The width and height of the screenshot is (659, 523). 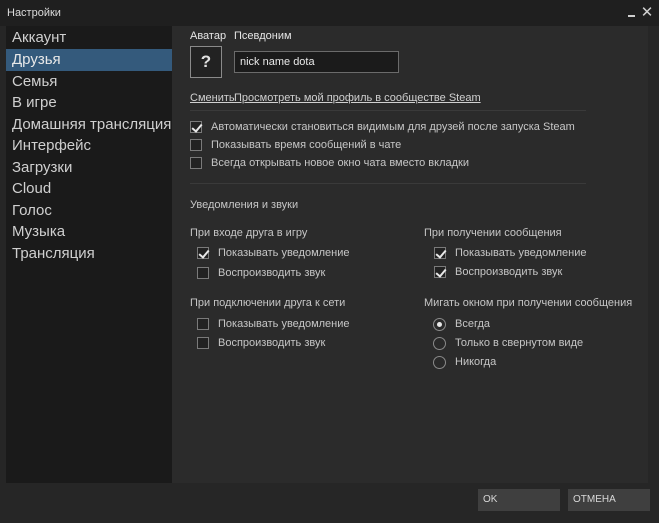 What do you see at coordinates (493, 233) in the screenshot?
I see `message-received-title: При получении сообщения` at bounding box center [493, 233].